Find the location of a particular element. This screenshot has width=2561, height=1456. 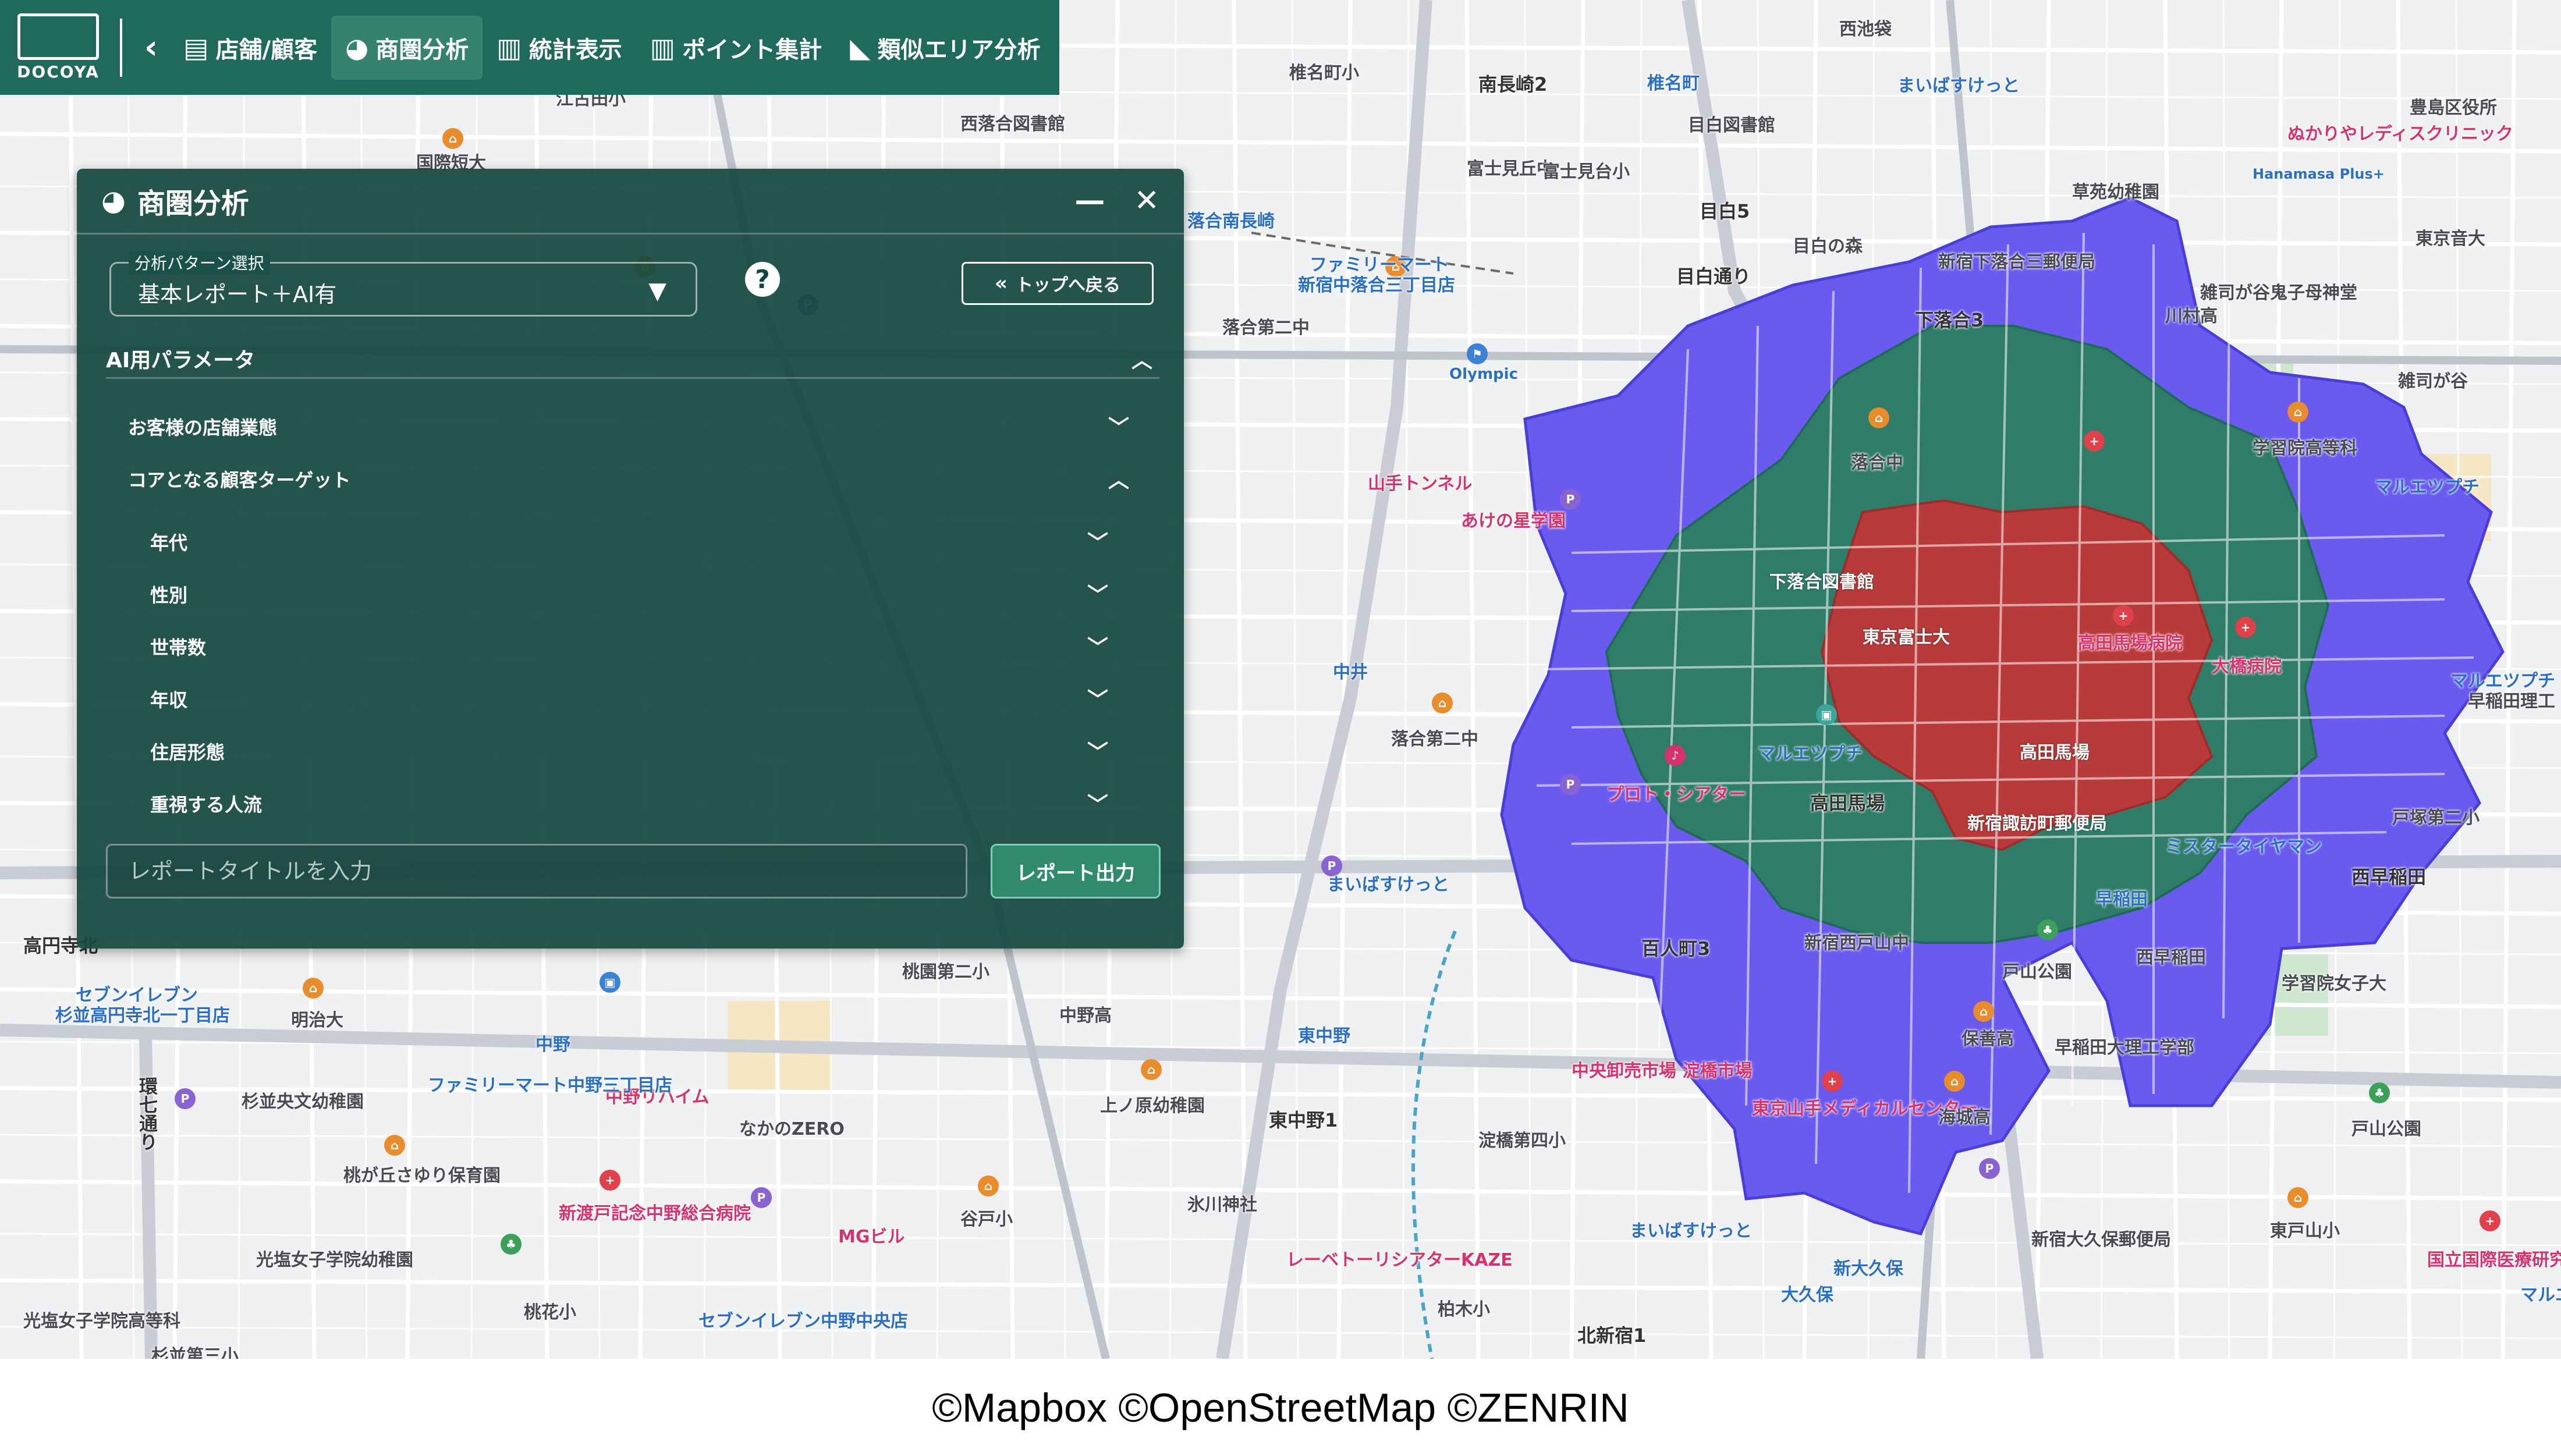

map-label: 高田馬場 is located at coordinates (2055, 753).